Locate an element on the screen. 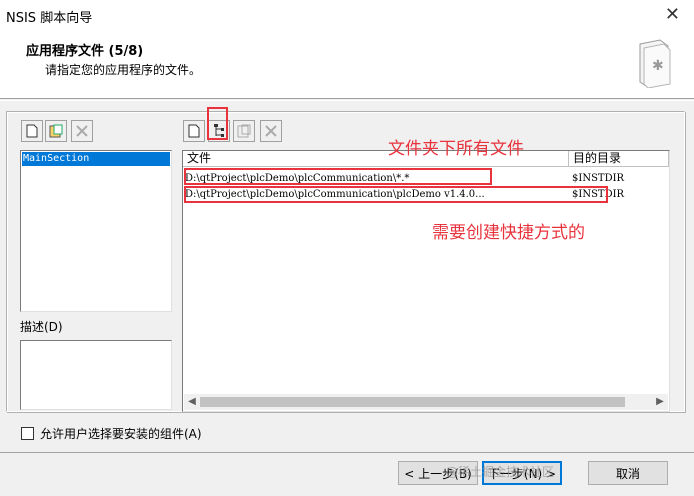  delete-section-button is located at coordinates (82, 131).